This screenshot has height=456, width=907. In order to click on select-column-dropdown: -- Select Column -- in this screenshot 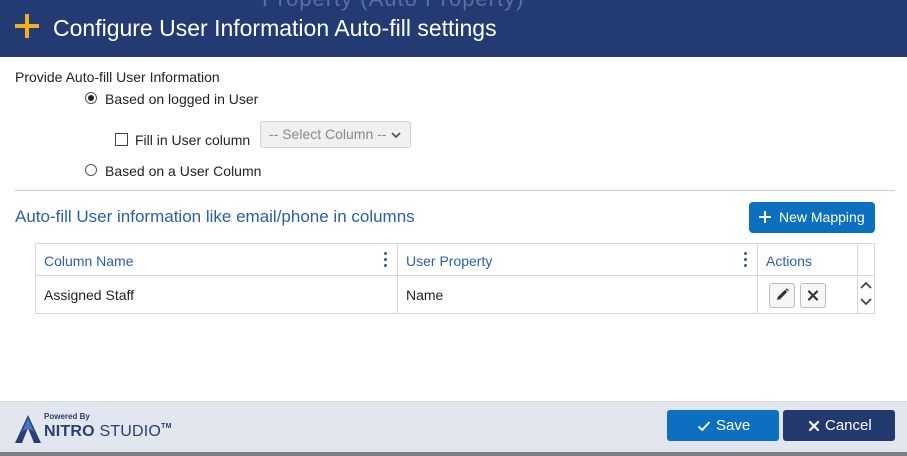, I will do `click(335, 134)`.